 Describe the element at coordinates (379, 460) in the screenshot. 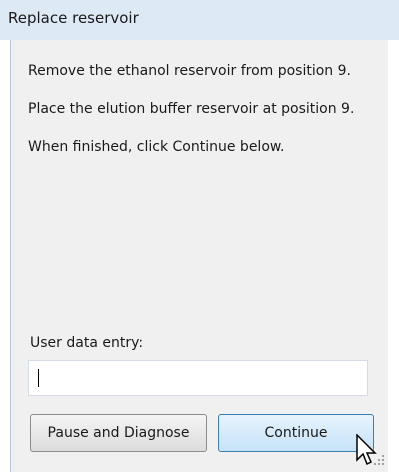

I see `resize-grip-icon` at that location.